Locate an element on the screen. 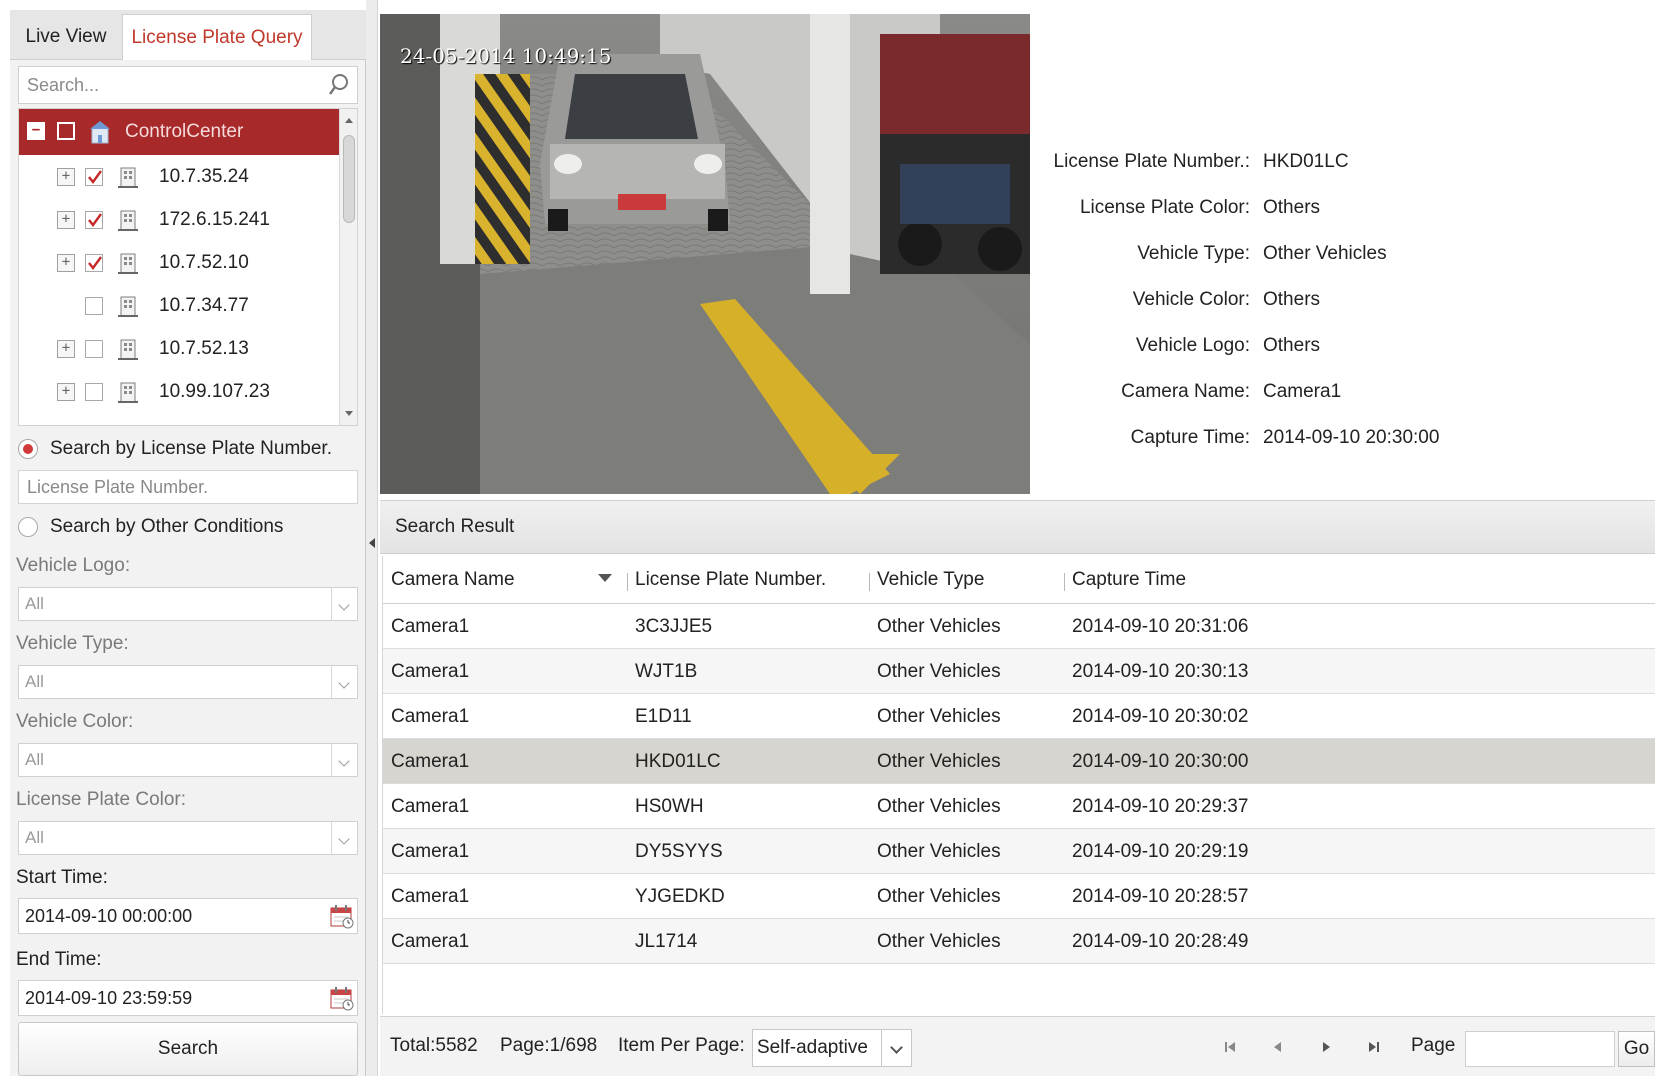 This screenshot has width=1655, height=1076. detail-label: Camera Name: is located at coordinates (1185, 391).